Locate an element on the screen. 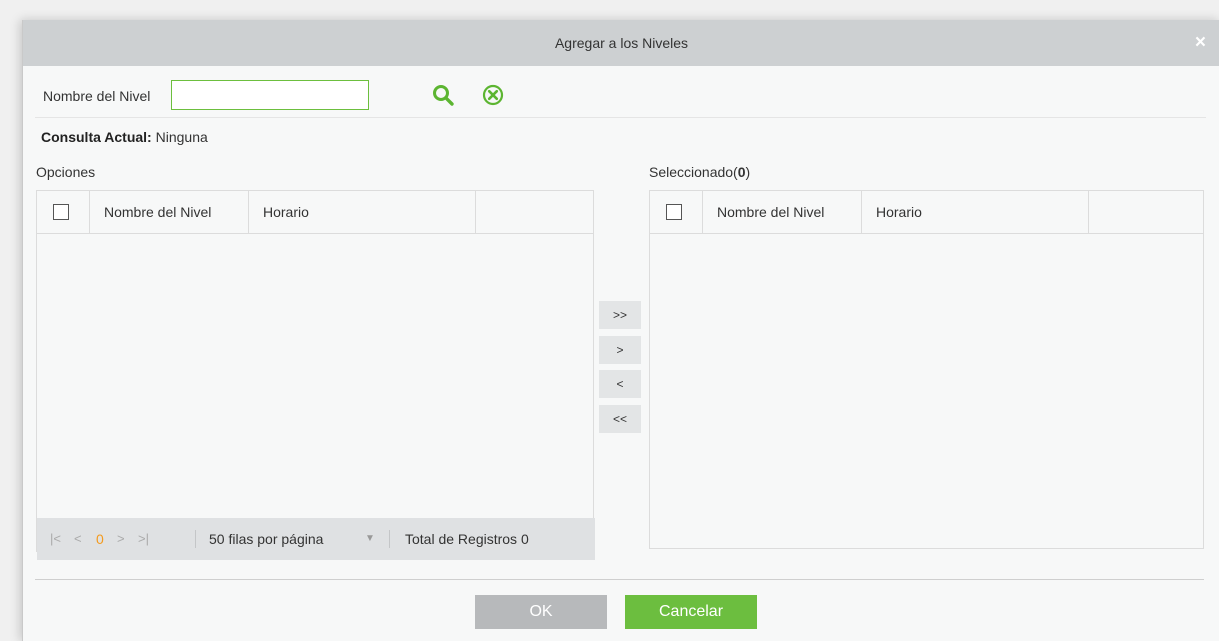  options-table-header: Nombre del Nivel Horario is located at coordinates (315, 212).